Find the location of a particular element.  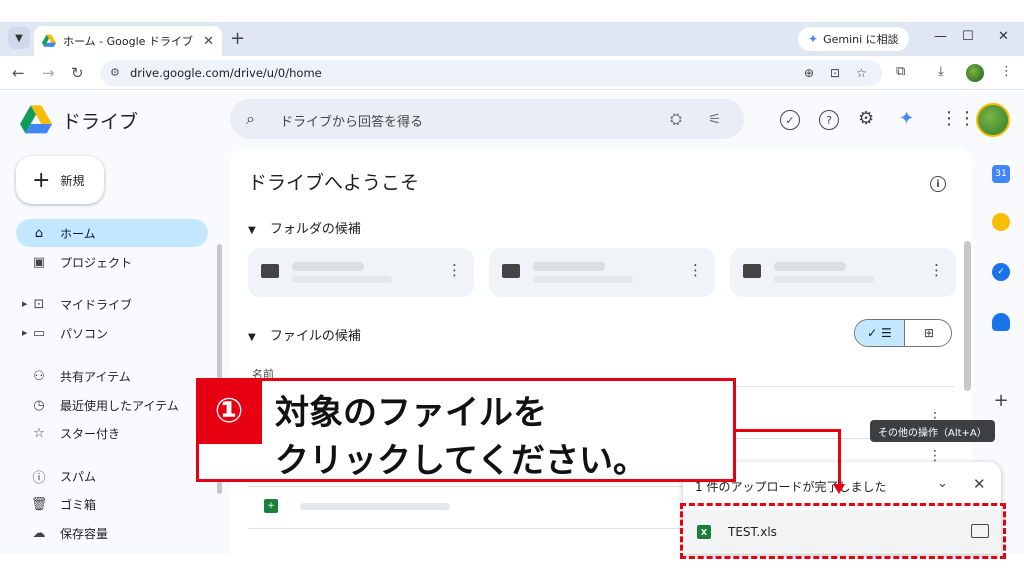

grid-view-button: ⊞ is located at coordinates (927, 333).